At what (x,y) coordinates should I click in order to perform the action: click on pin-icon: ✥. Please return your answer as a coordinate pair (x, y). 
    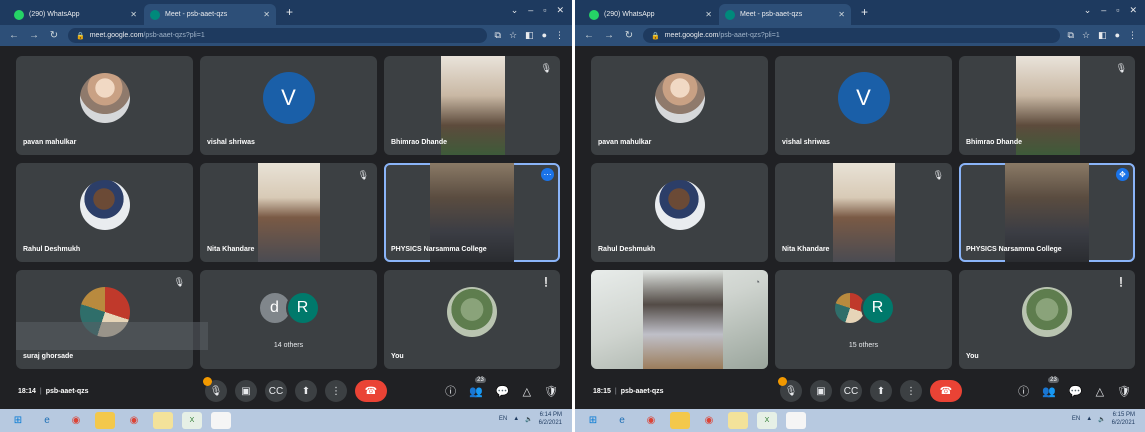
    Looking at the image, I should click on (1122, 174).